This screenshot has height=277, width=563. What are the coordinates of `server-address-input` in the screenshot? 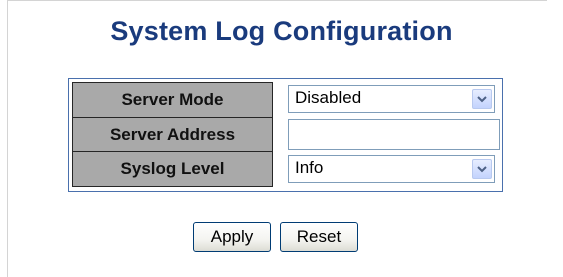 It's located at (394, 134).